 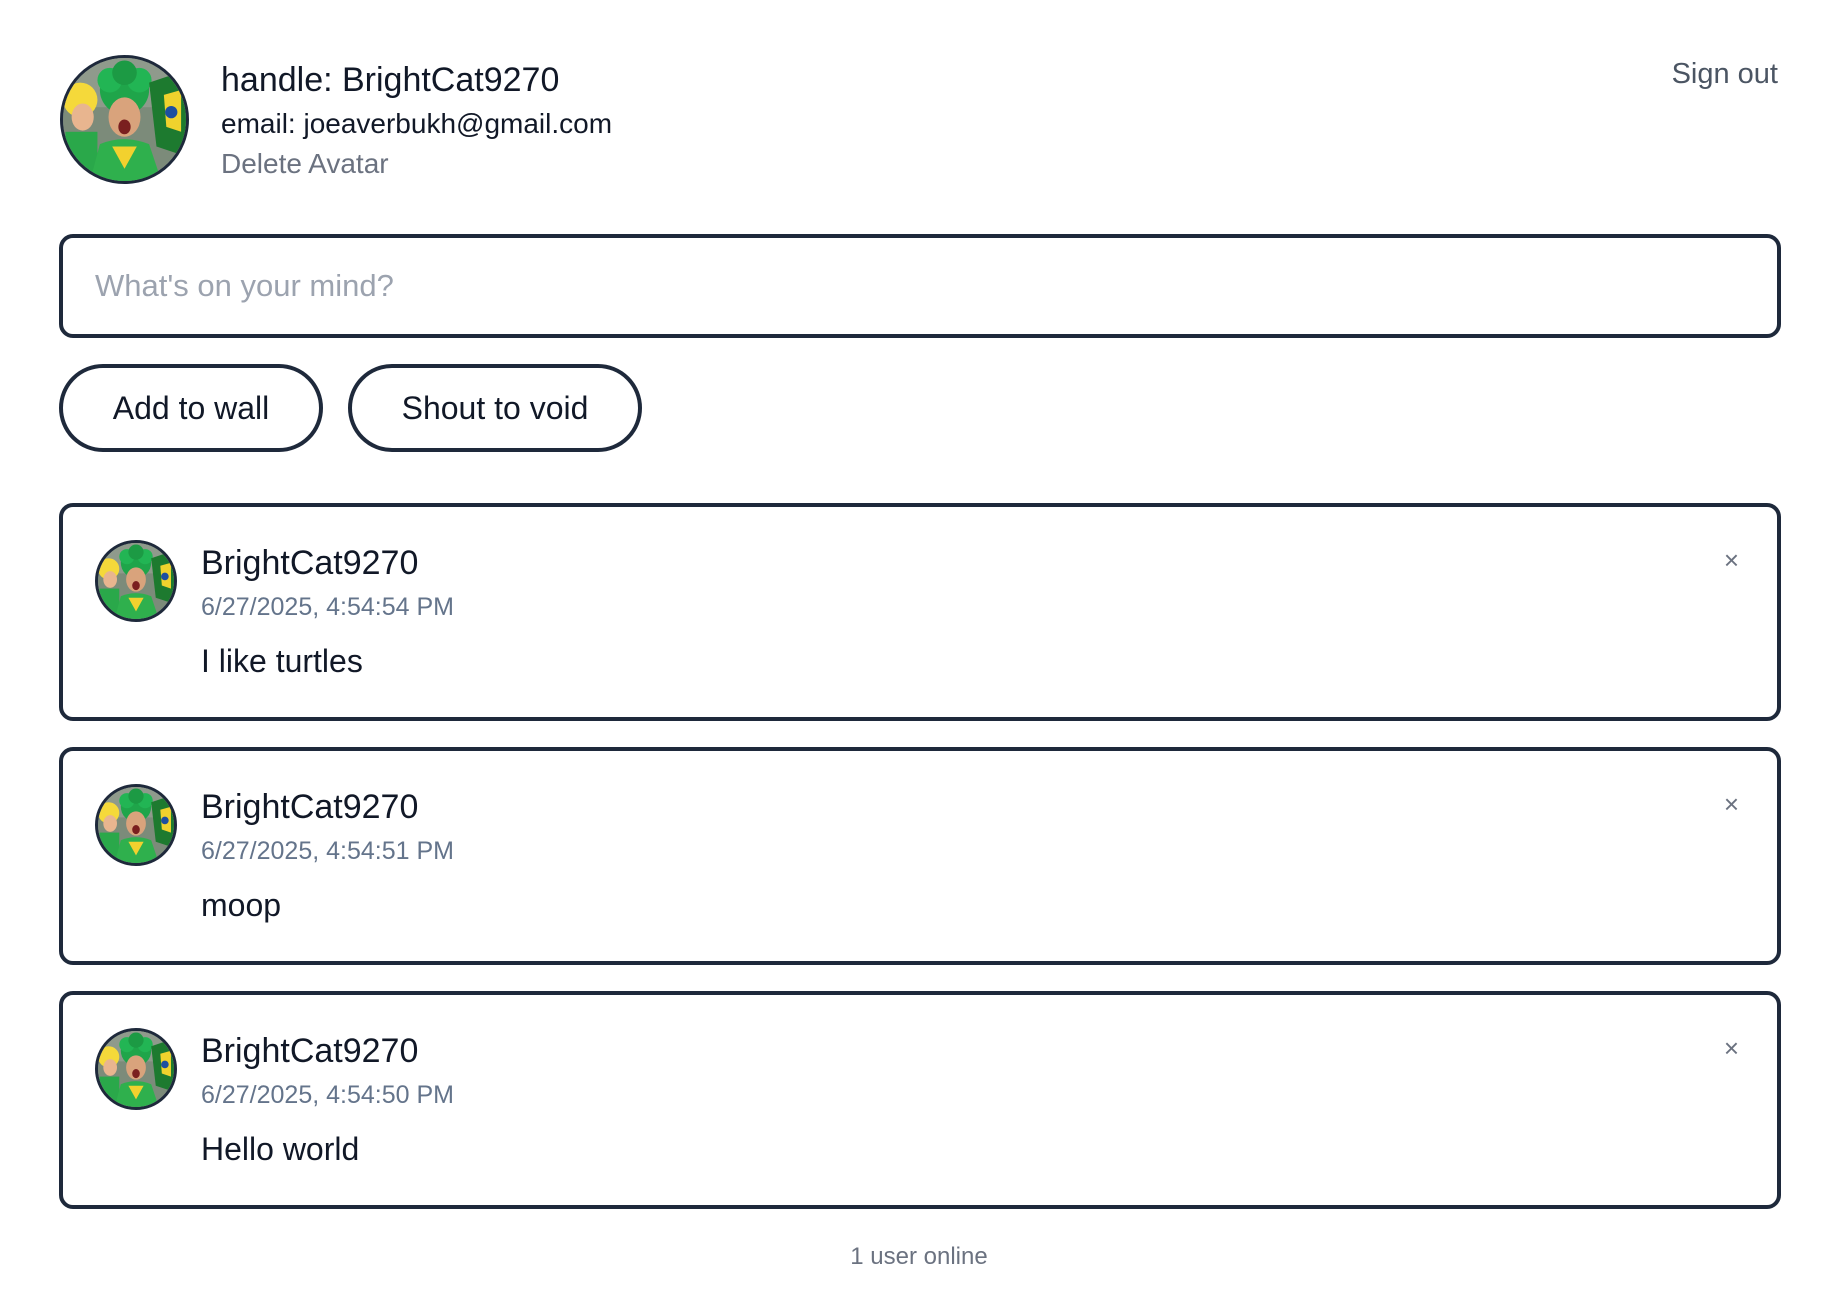 What do you see at coordinates (241, 905) in the screenshot?
I see `post-text: moop` at bounding box center [241, 905].